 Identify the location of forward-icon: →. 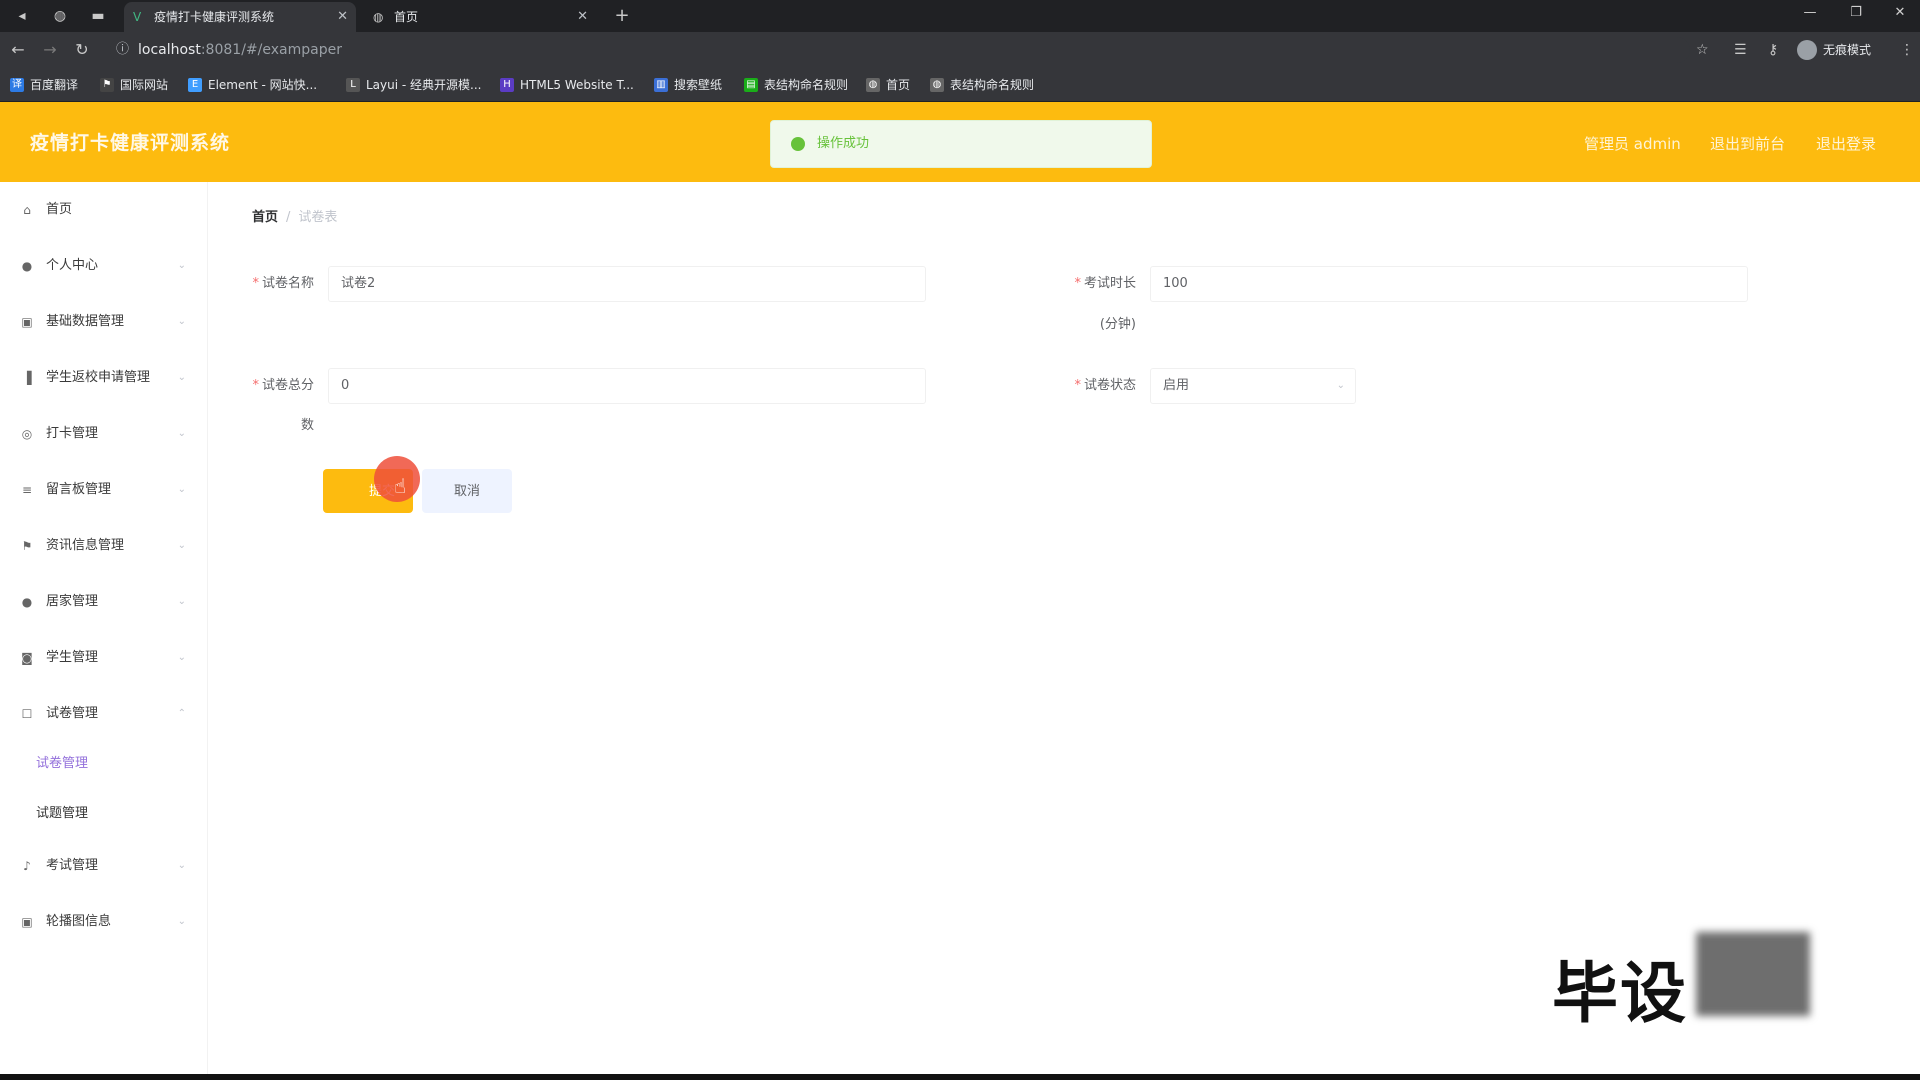
(50, 50).